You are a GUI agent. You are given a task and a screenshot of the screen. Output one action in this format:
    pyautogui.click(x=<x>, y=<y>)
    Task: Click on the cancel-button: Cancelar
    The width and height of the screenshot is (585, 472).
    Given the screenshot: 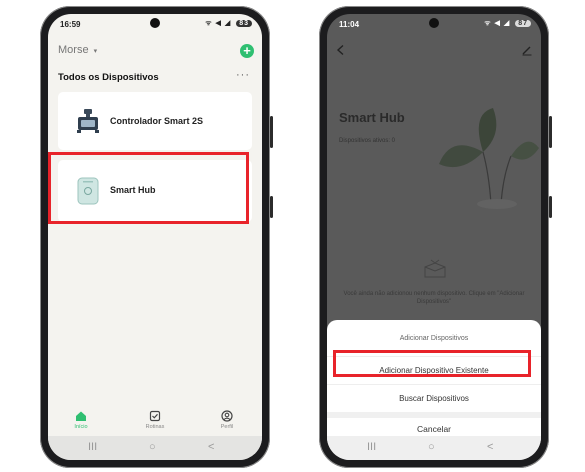 What is the action you would take?
    pyautogui.click(x=434, y=429)
    